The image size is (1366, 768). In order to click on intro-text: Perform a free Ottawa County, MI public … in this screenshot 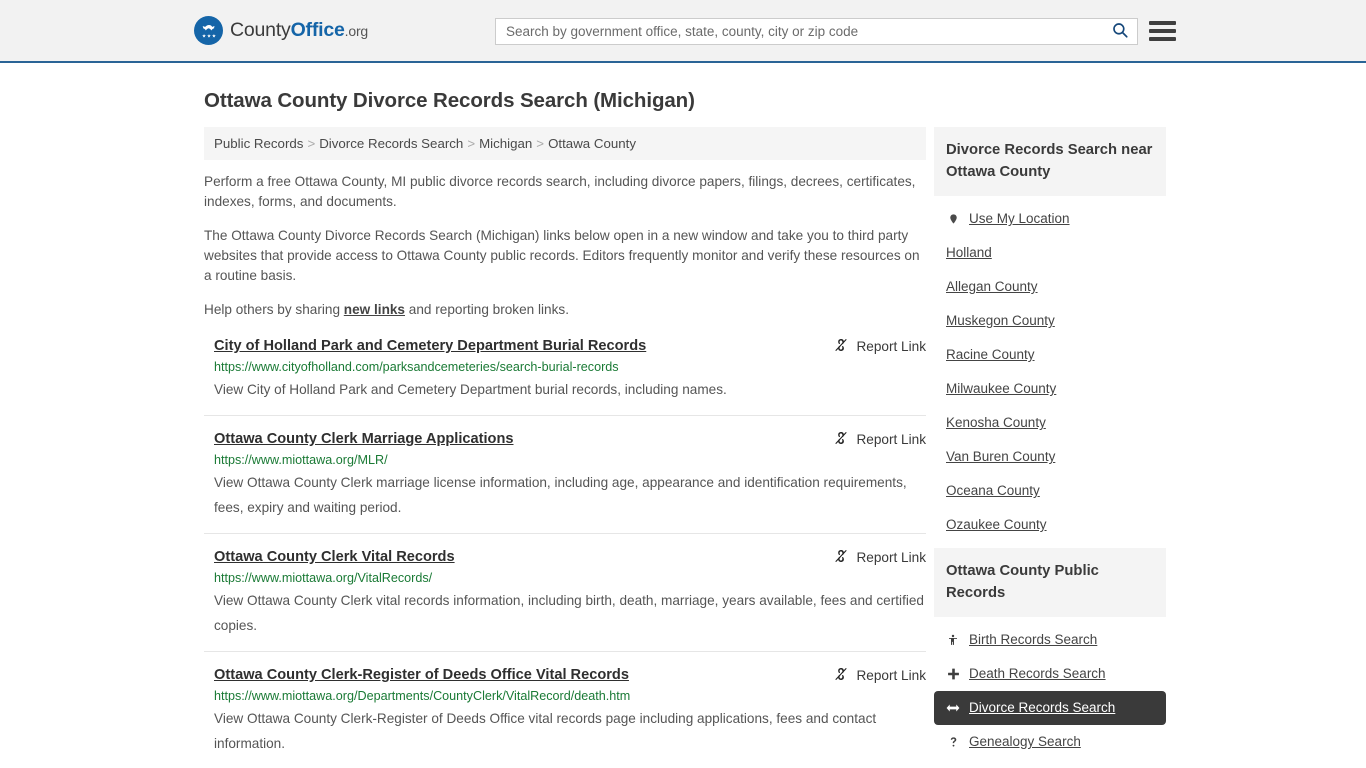, I will do `click(565, 246)`.